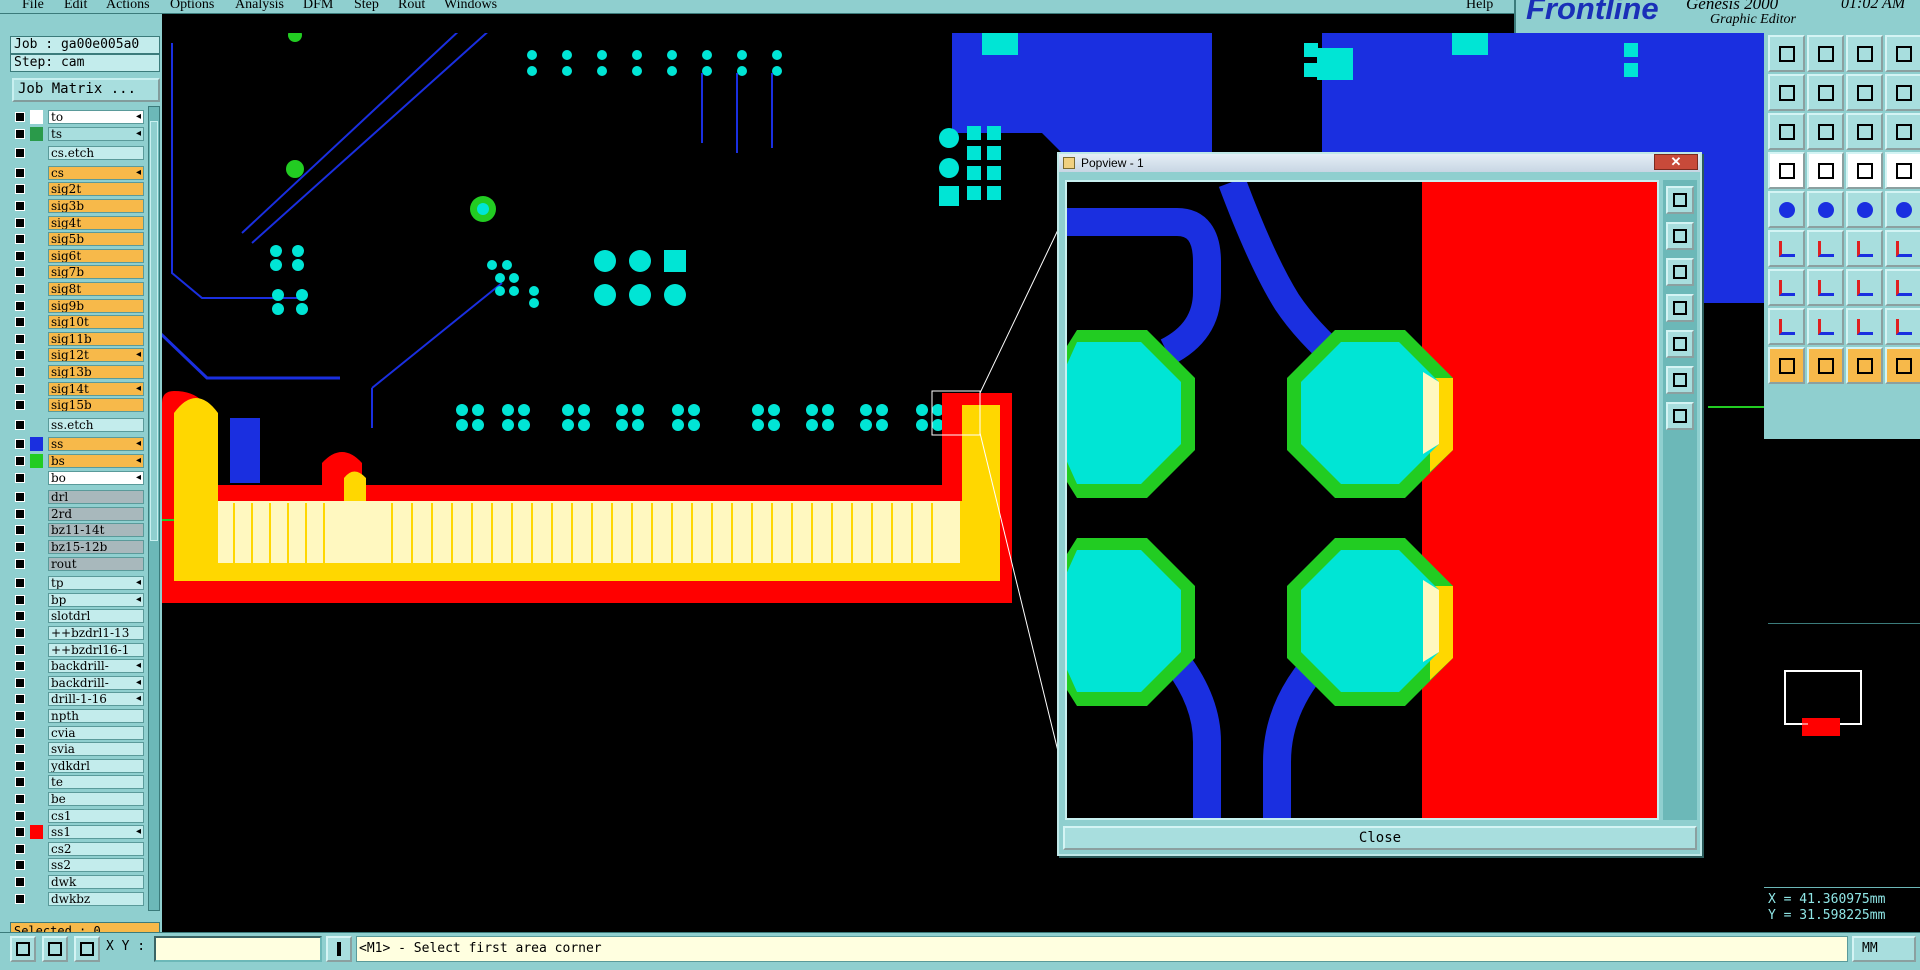 The image size is (1920, 970). I want to click on angle-tool-button, so click(1825, 326).